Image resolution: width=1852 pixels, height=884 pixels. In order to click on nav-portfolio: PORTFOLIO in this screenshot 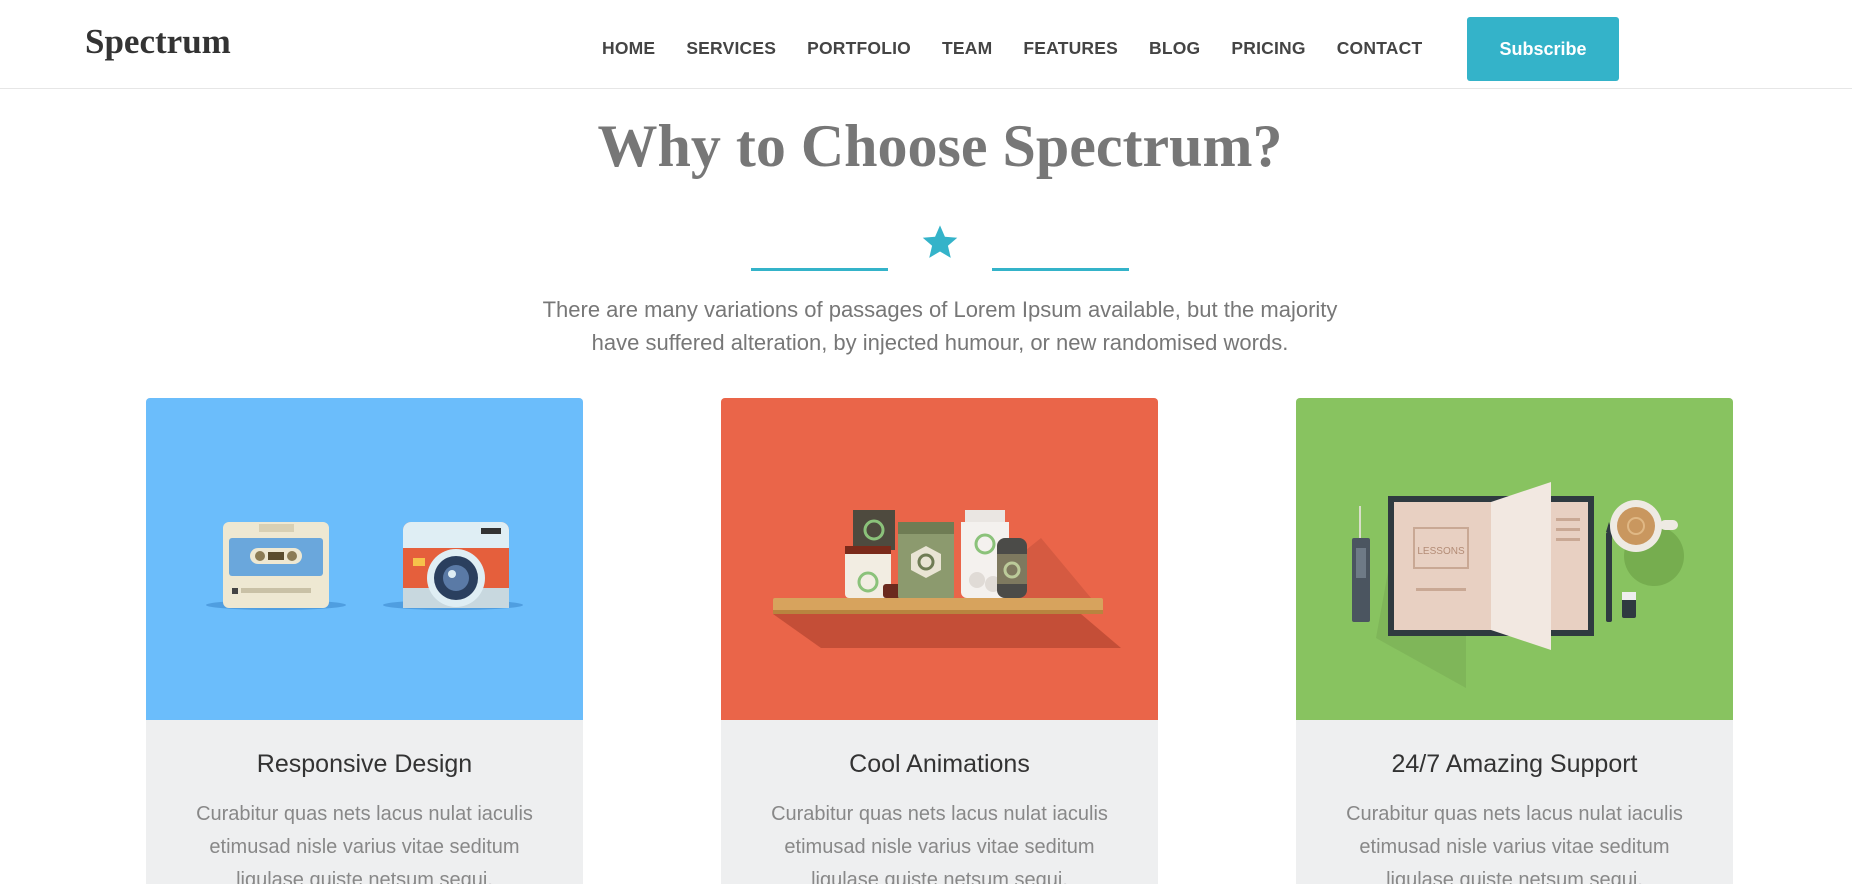, I will do `click(859, 48)`.